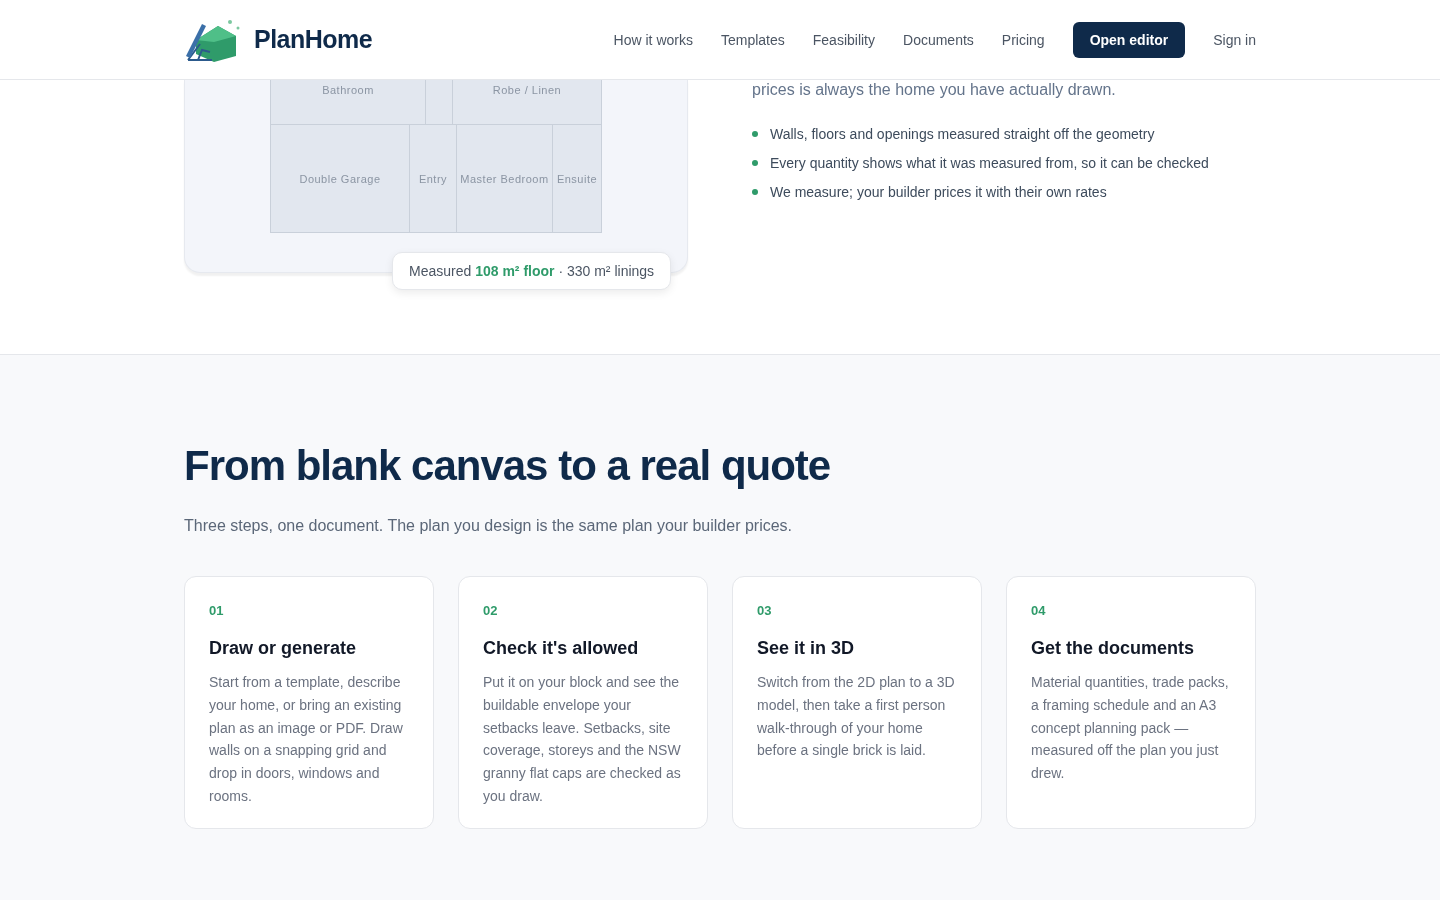  What do you see at coordinates (765, 610) in the screenshot?
I see `step-number: 03` at bounding box center [765, 610].